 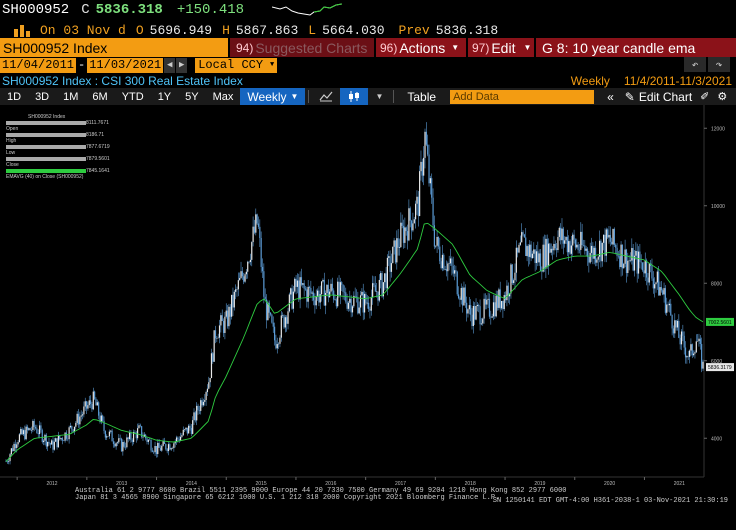 I want to click on edit-icon: ✐, so click(x=704, y=96).